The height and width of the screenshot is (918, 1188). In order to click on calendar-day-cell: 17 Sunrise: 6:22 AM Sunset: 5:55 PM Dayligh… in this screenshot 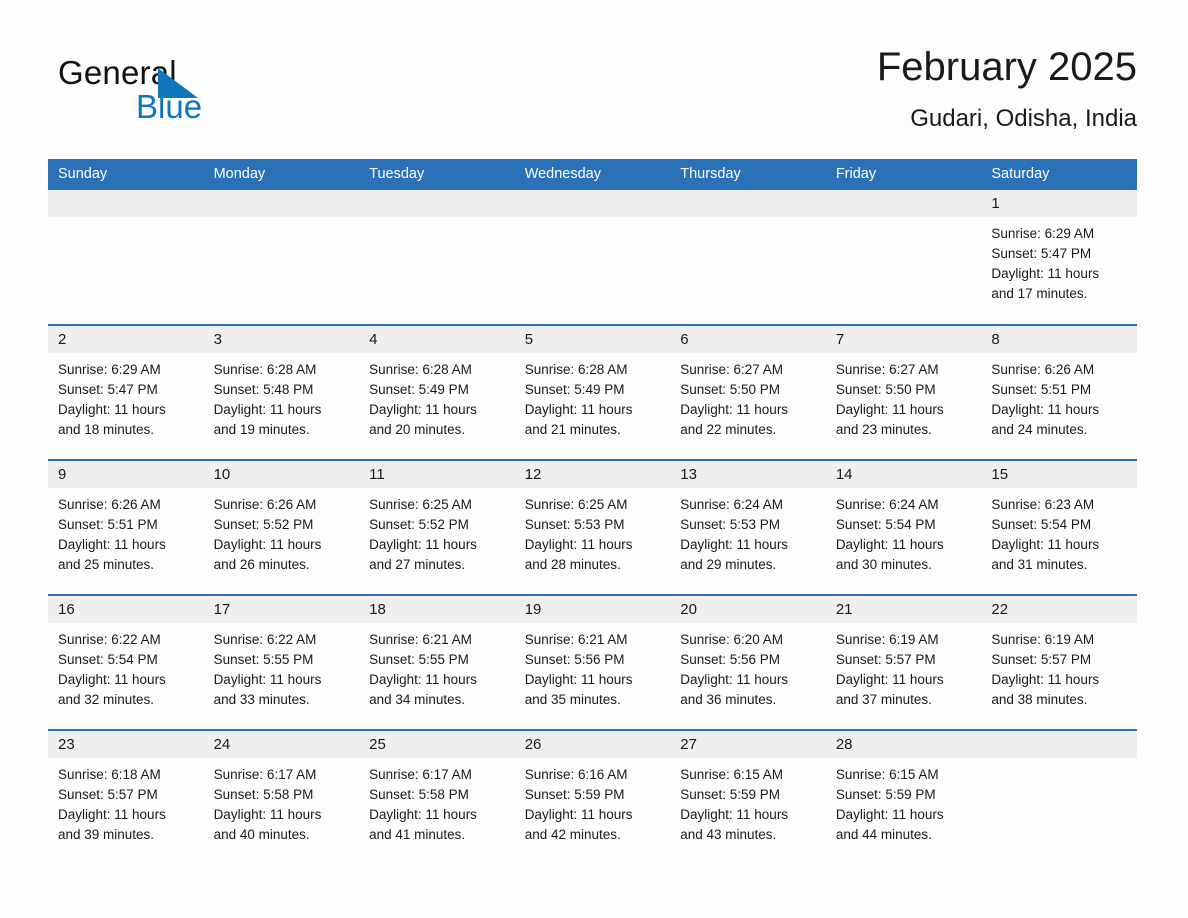, I will do `click(281, 662)`.